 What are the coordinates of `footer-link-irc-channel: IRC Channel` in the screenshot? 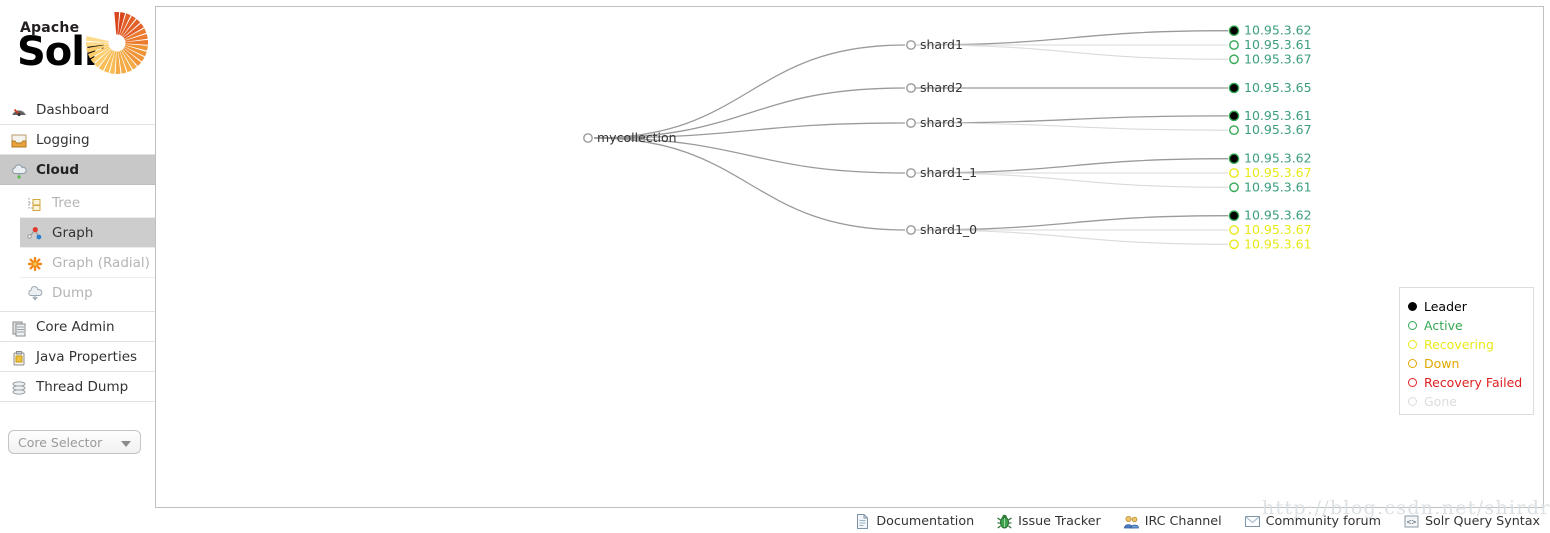 It's located at (1172, 521).